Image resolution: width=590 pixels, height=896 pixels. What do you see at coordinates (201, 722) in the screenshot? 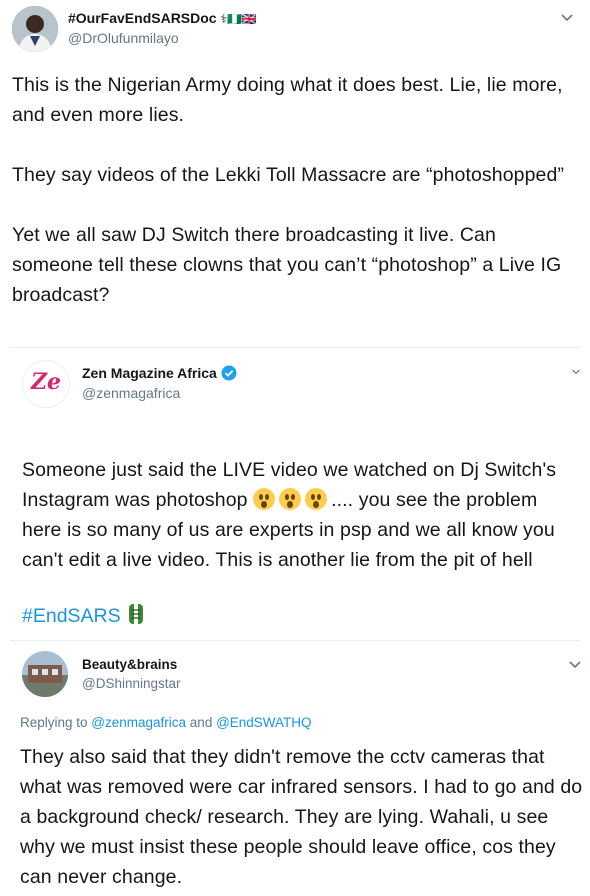
I see `replying-and: and` at bounding box center [201, 722].